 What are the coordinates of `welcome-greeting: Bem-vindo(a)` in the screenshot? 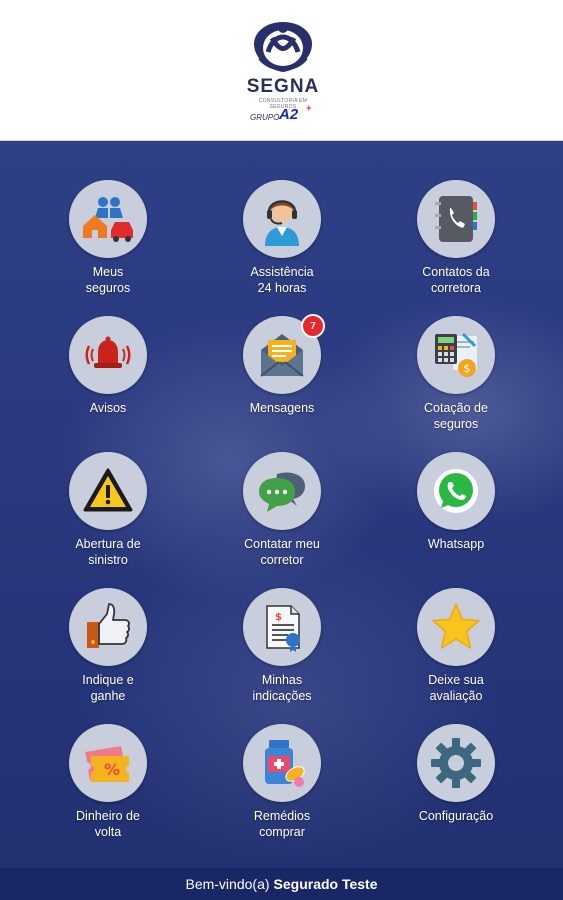 It's located at (227, 884).